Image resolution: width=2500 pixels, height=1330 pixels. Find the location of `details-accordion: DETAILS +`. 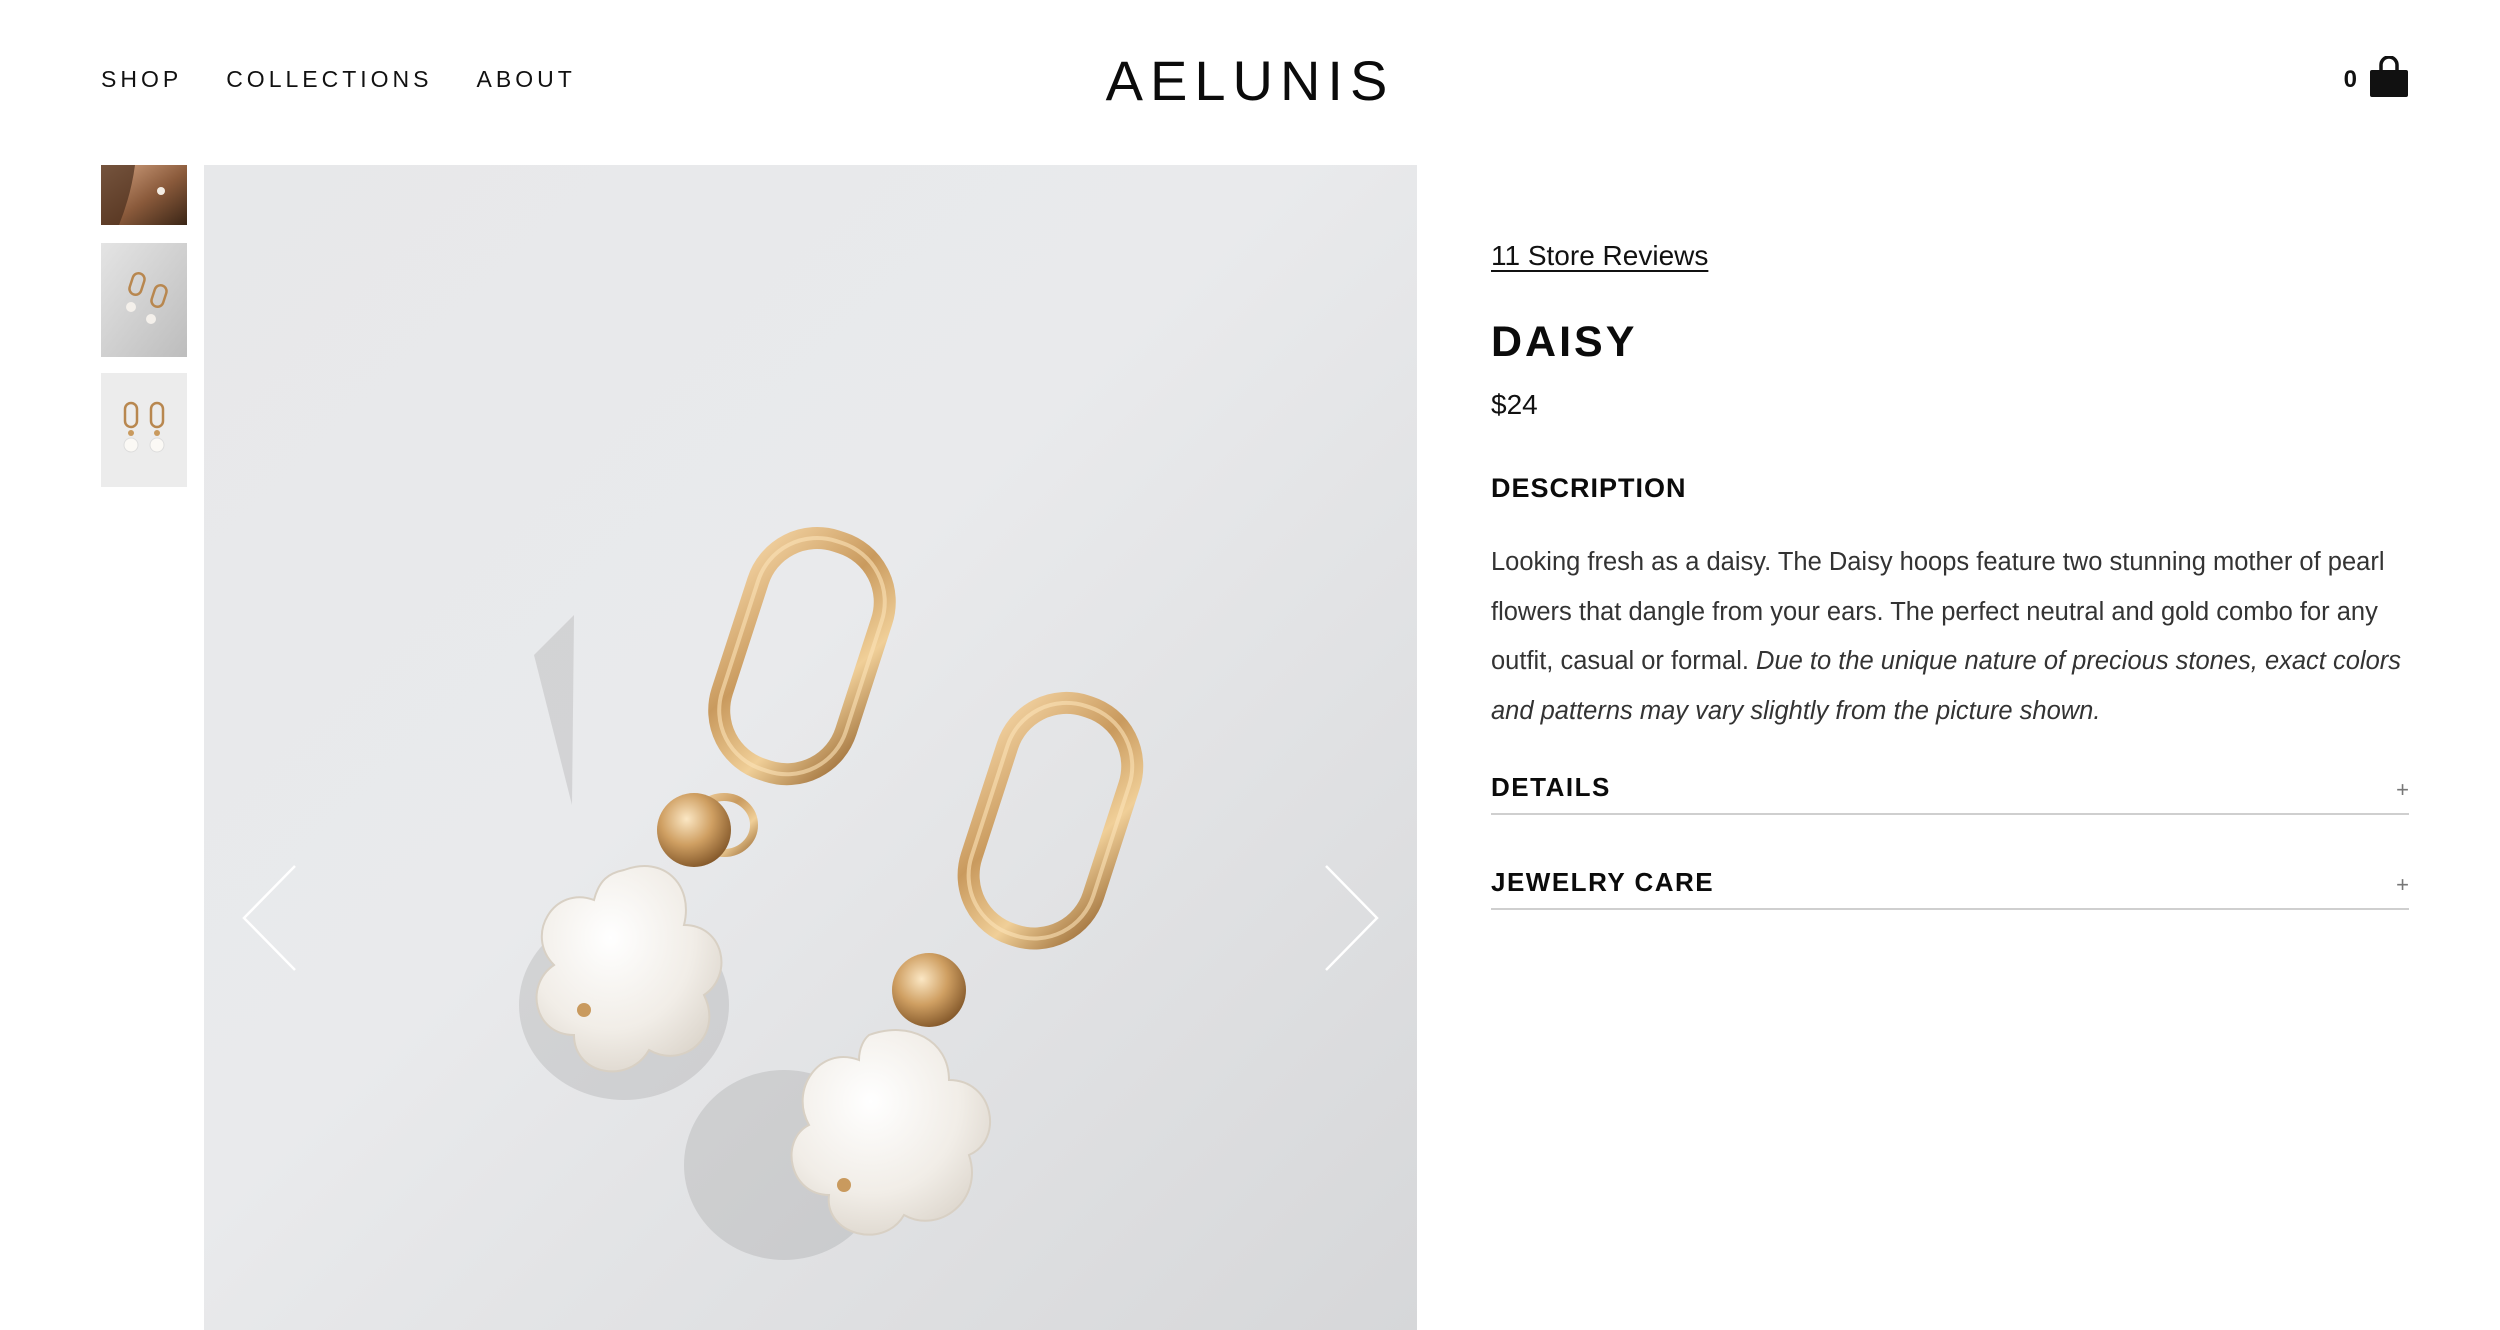

details-accordion: DETAILS + is located at coordinates (1950, 786).